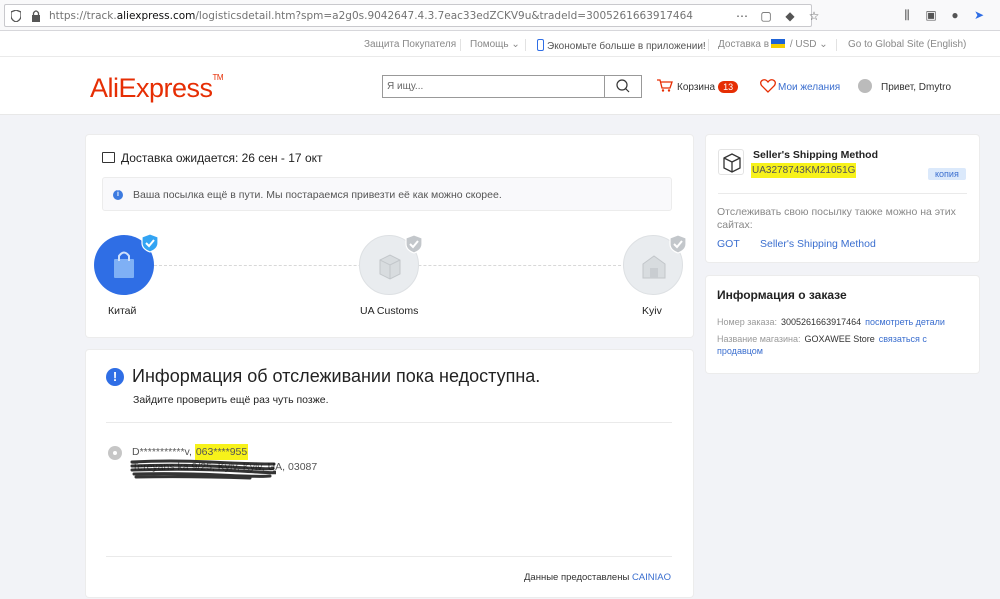  What do you see at coordinates (16, 16) in the screenshot?
I see `shield-icon` at bounding box center [16, 16].